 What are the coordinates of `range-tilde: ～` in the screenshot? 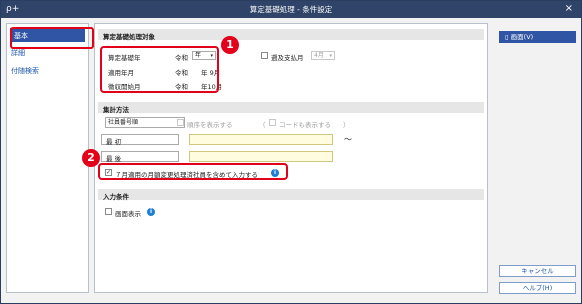 It's located at (348, 139).